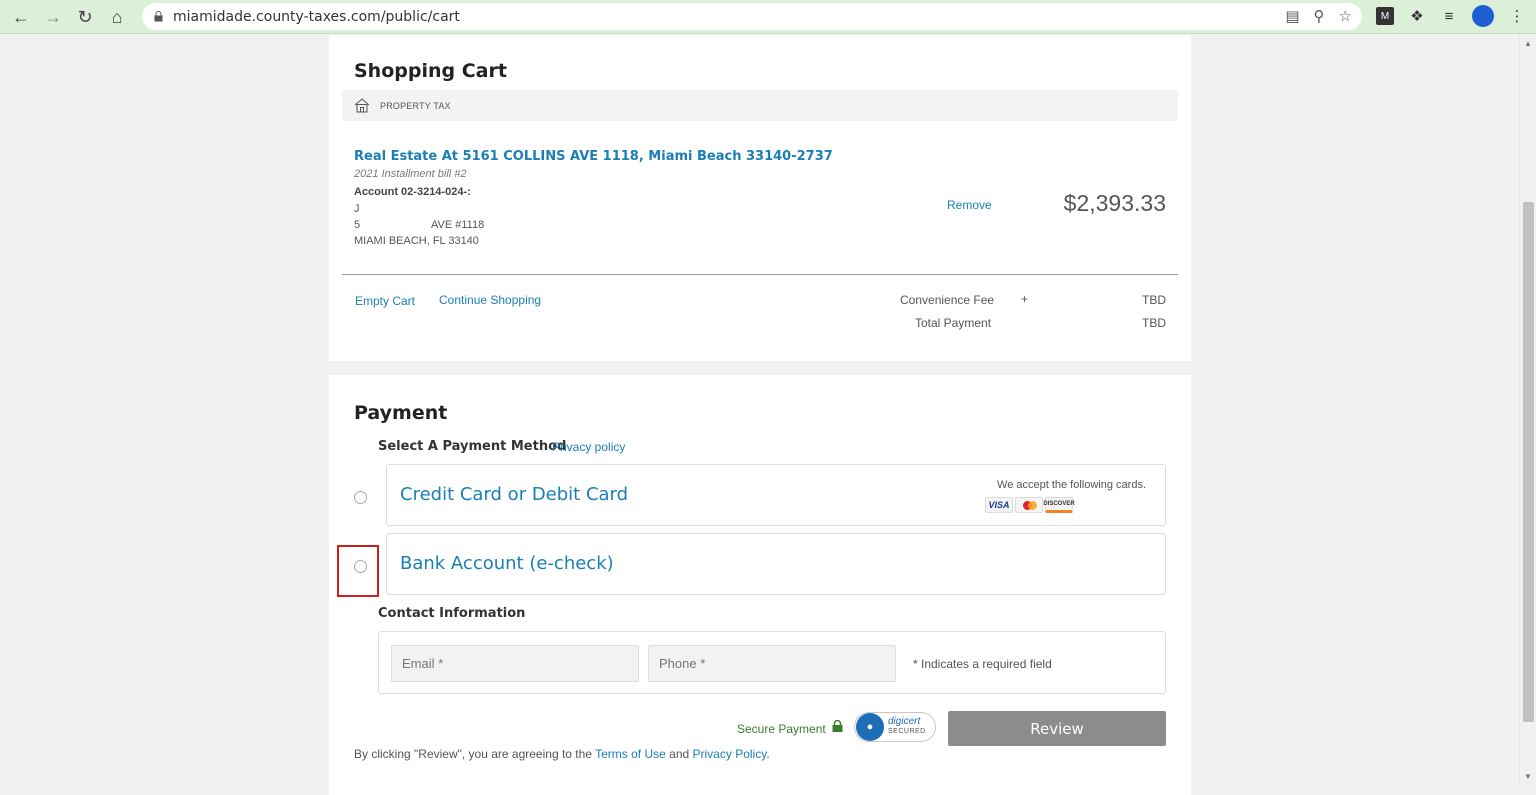 This screenshot has height=795, width=1536. Describe the element at coordinates (21, 17) in the screenshot. I see `back-icon: ←` at that location.